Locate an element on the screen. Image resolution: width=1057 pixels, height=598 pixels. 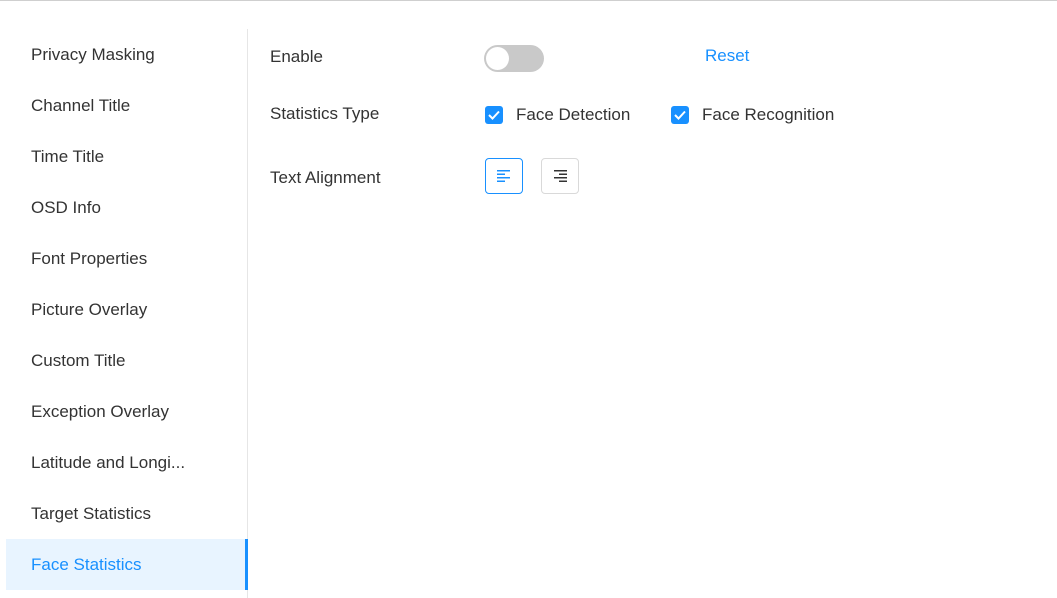
face-detection-label: Face Detection is located at coordinates (573, 114).